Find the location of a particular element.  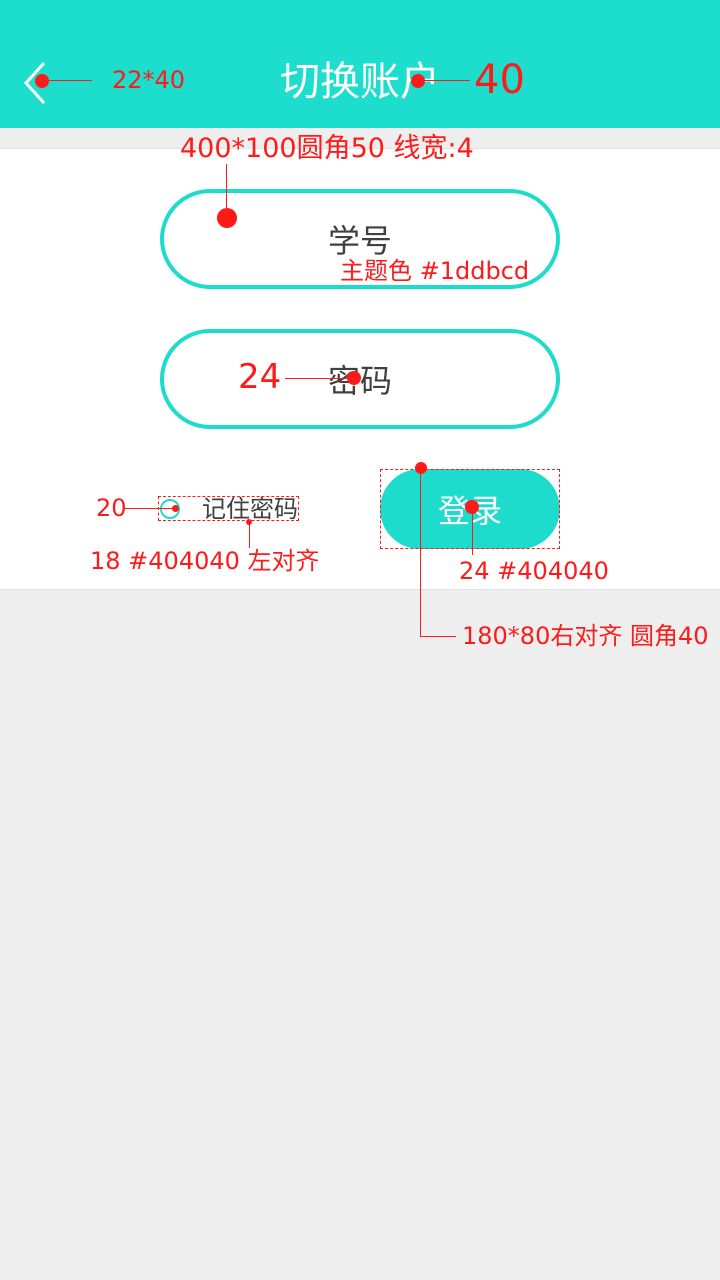

annotation-remember-font: 18 #404040 左对齐 is located at coordinates (205, 561).